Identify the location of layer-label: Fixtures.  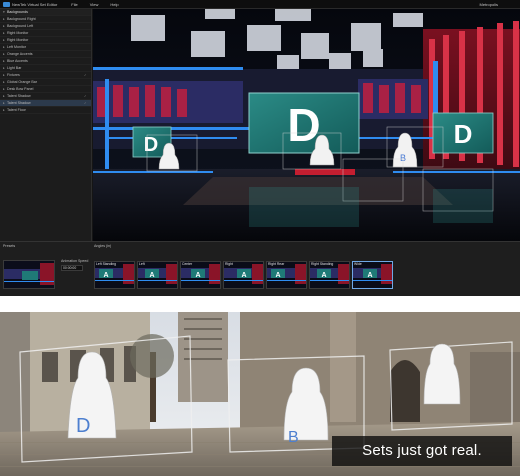
(13, 75).